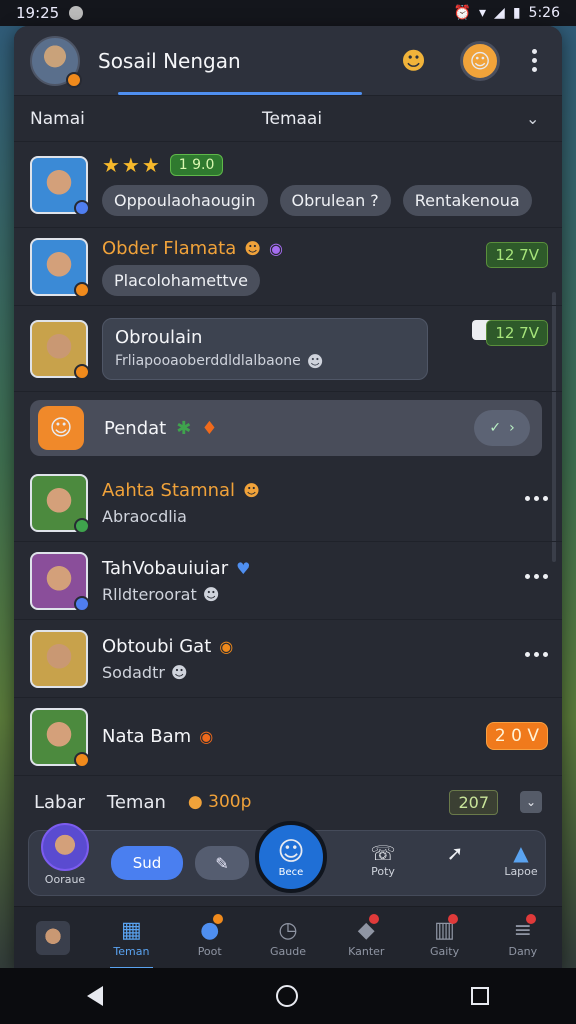 This screenshot has width=576, height=1024. What do you see at coordinates (288, 581) in the screenshot?
I see `list-item: TahVobauiuiar ♥ Rlldteroorat ☻` at bounding box center [288, 581].